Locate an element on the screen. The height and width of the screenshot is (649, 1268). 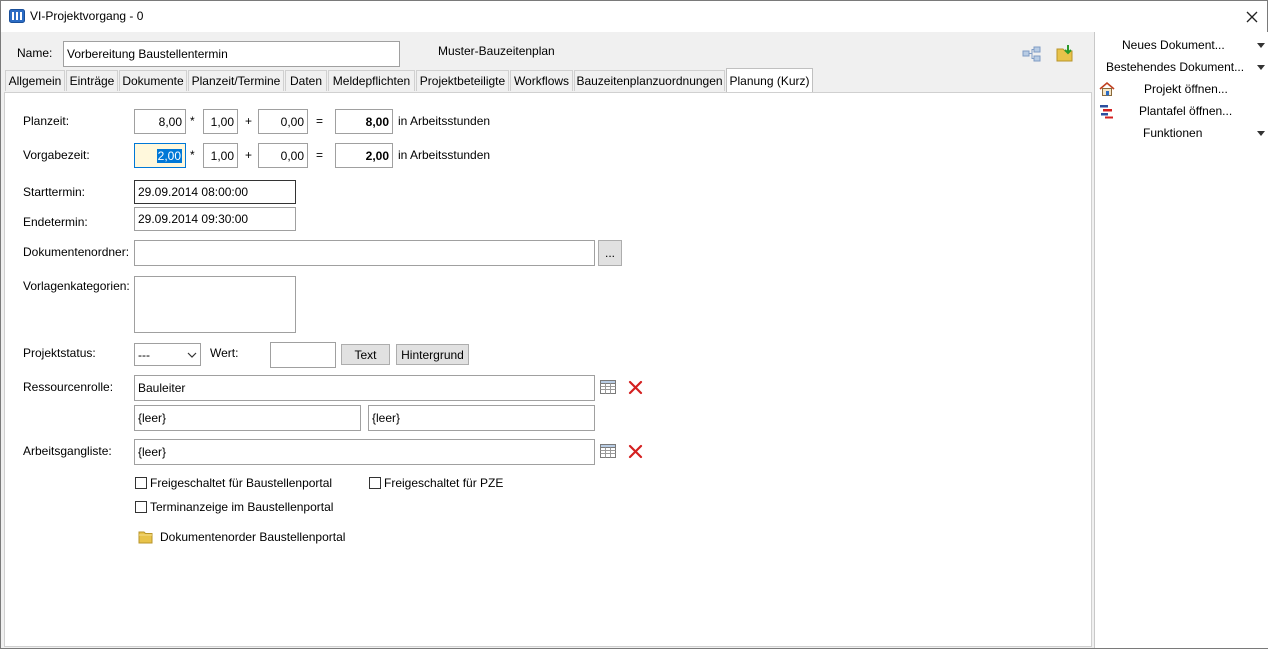
arbeitsgangliste-label: Arbeitsgangliste: is located at coordinates (67, 451).